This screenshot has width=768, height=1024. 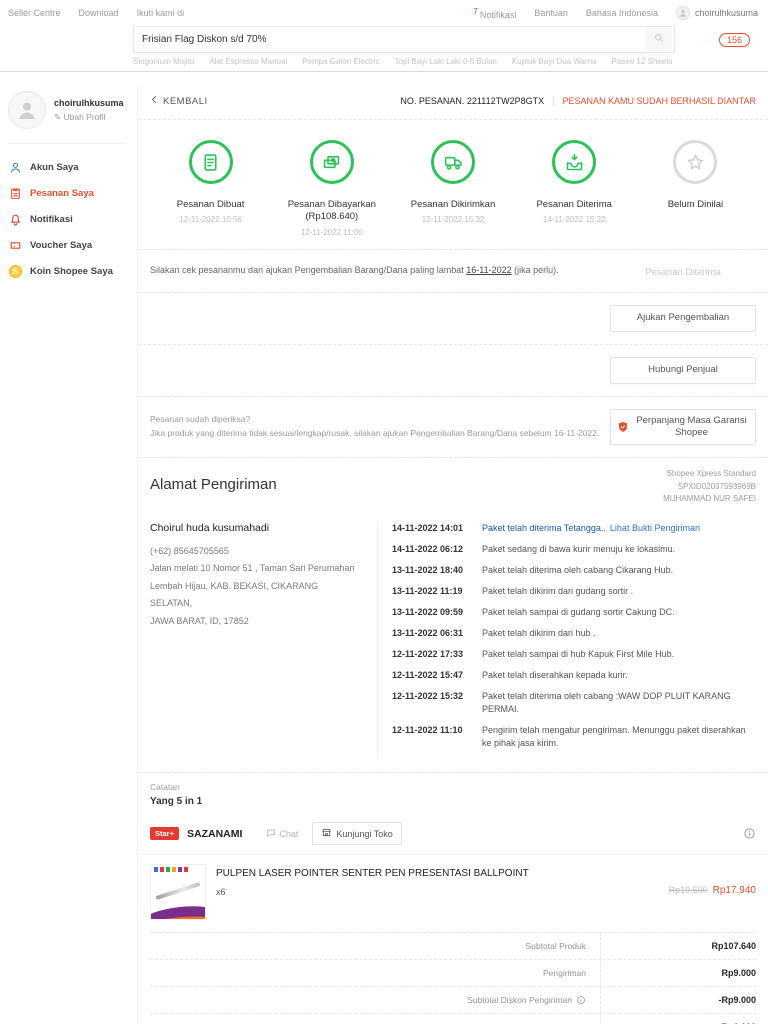 What do you see at coordinates (655, 528) in the screenshot?
I see `lihat-bukti-link: Lihat Bukti Pengiriman` at bounding box center [655, 528].